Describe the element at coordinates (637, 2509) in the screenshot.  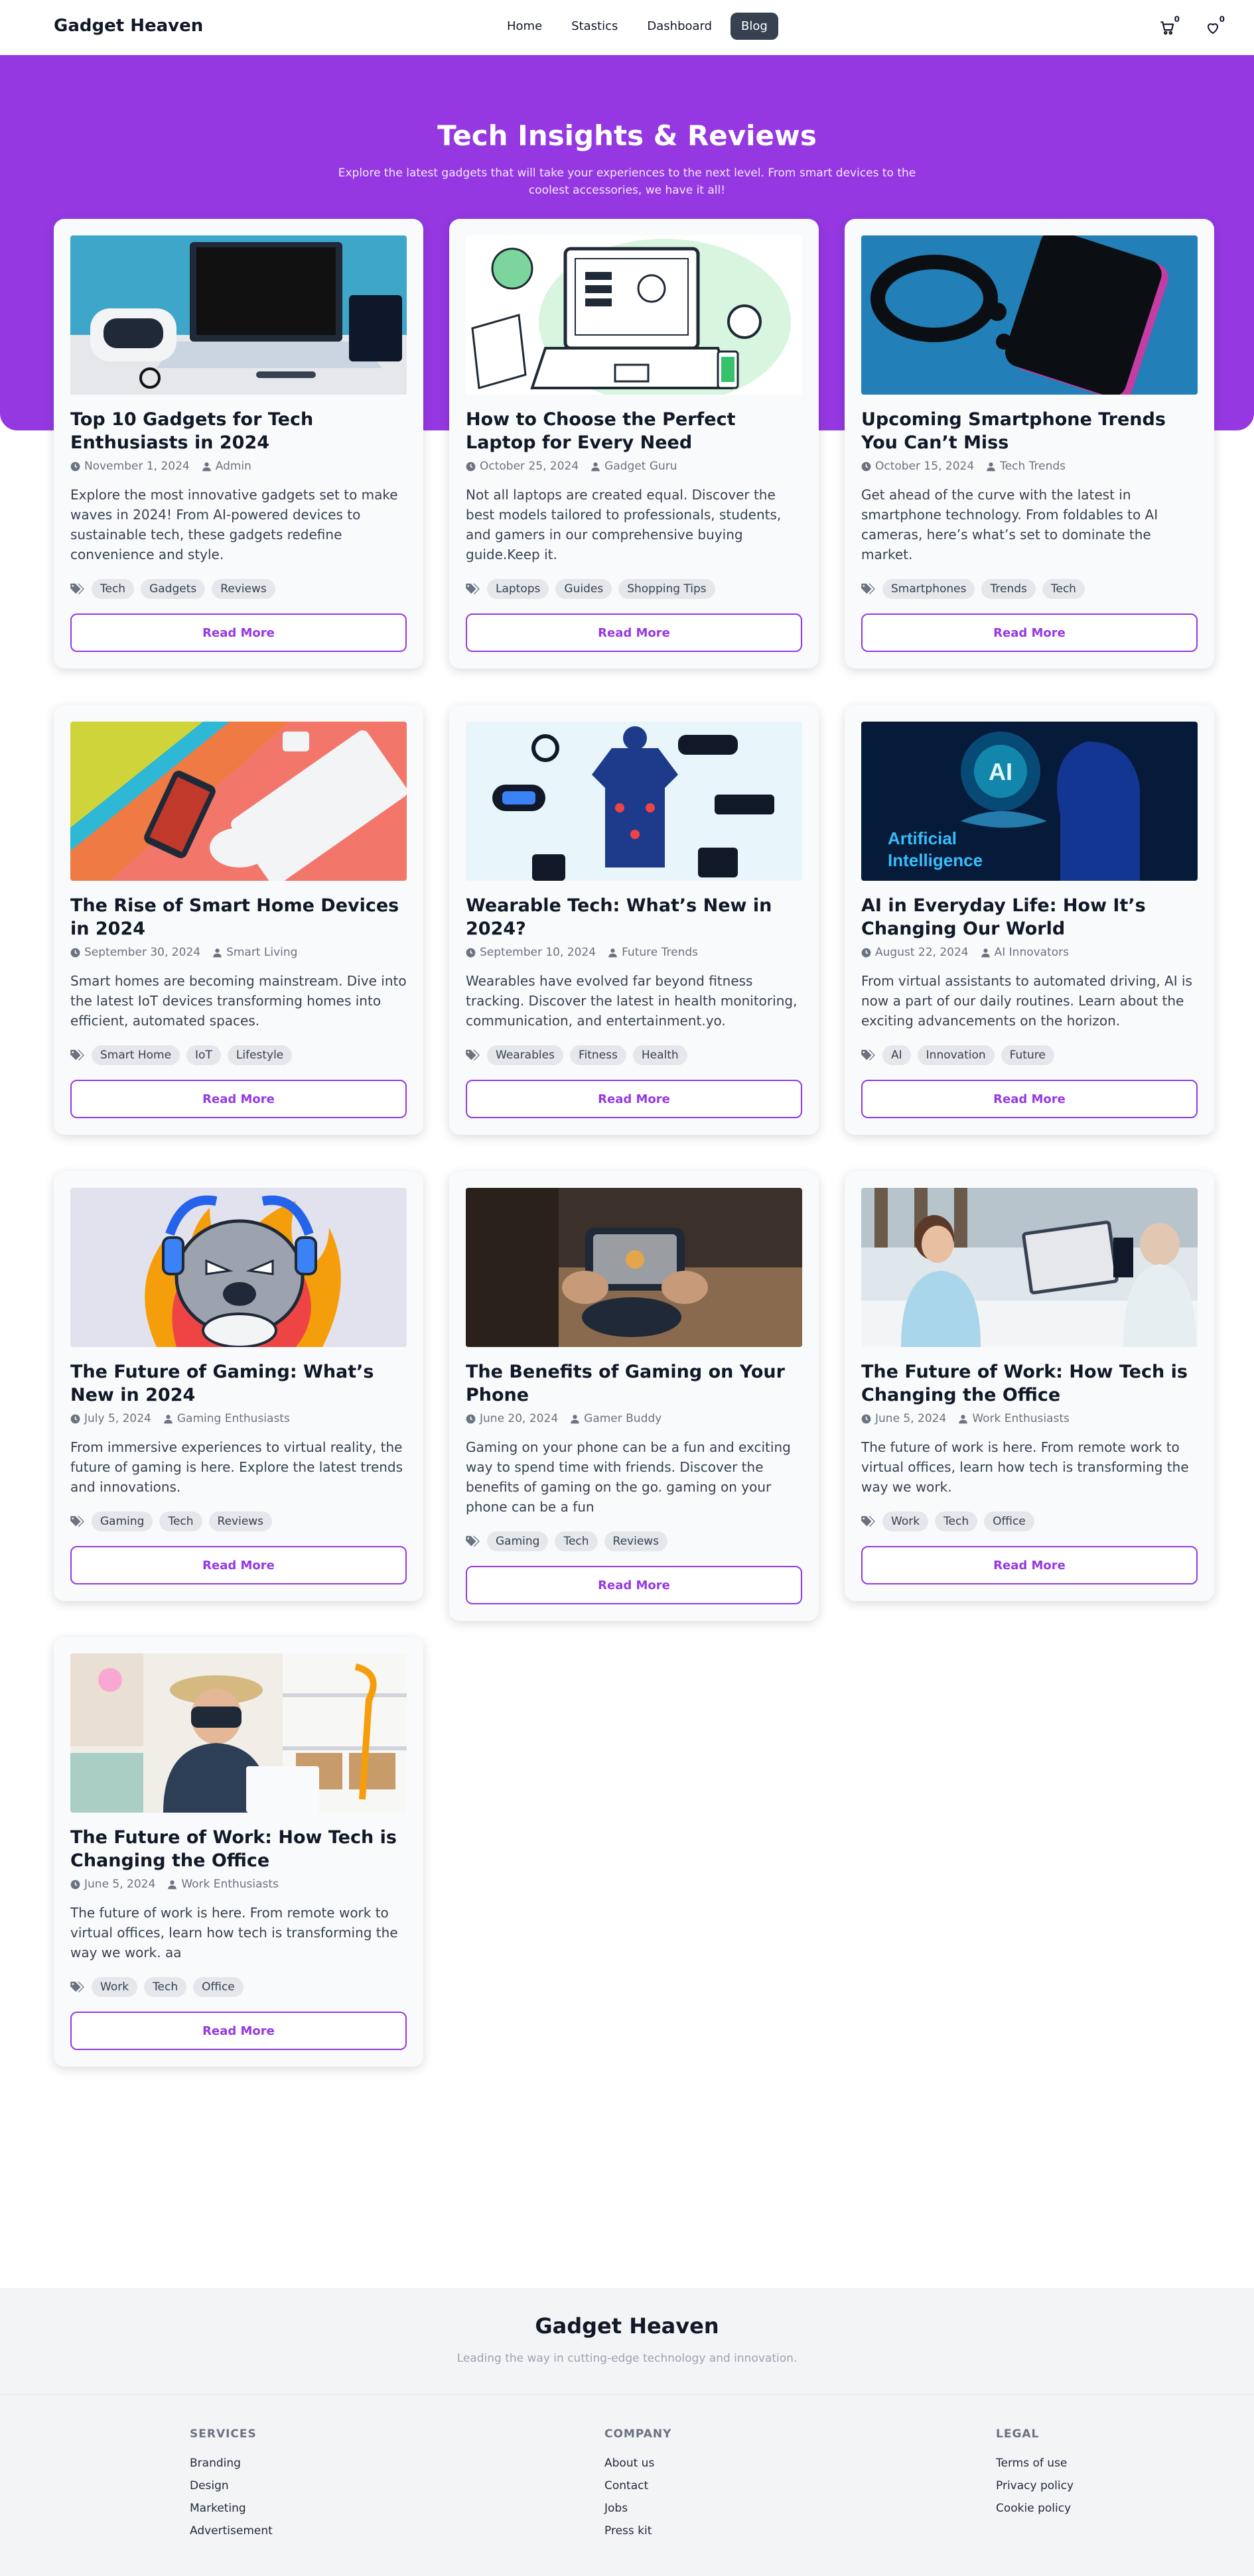
I see `footer-link: Jobs` at that location.